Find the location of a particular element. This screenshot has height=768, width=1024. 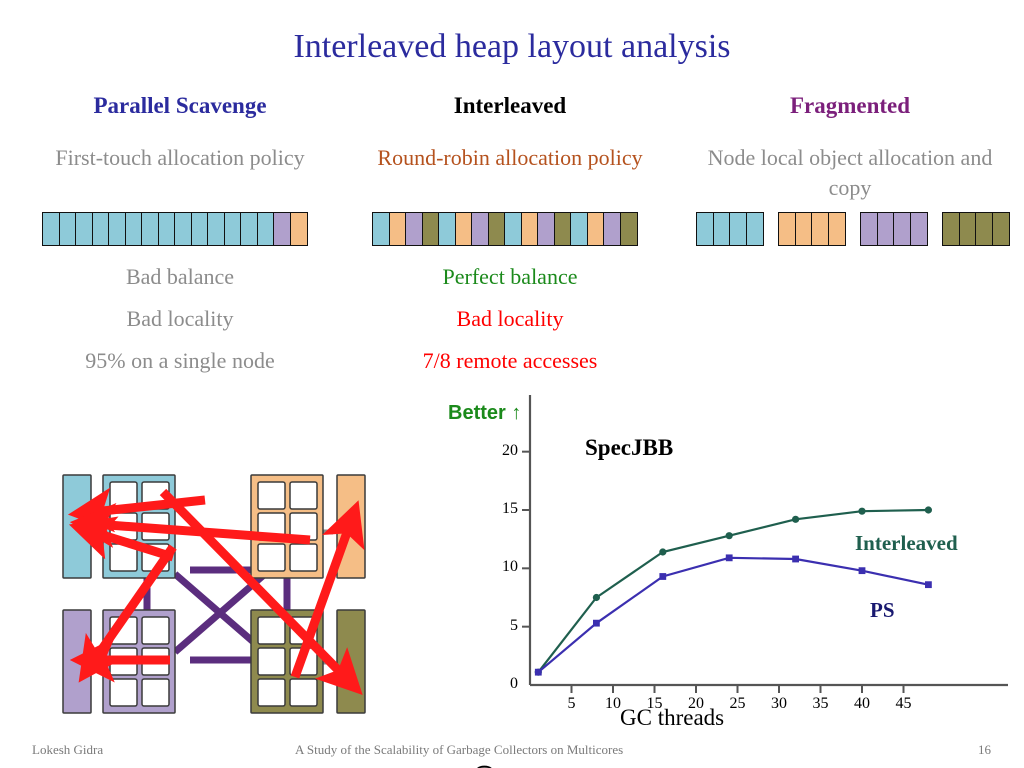

x-tick-label: 10 is located at coordinates (613, 703).